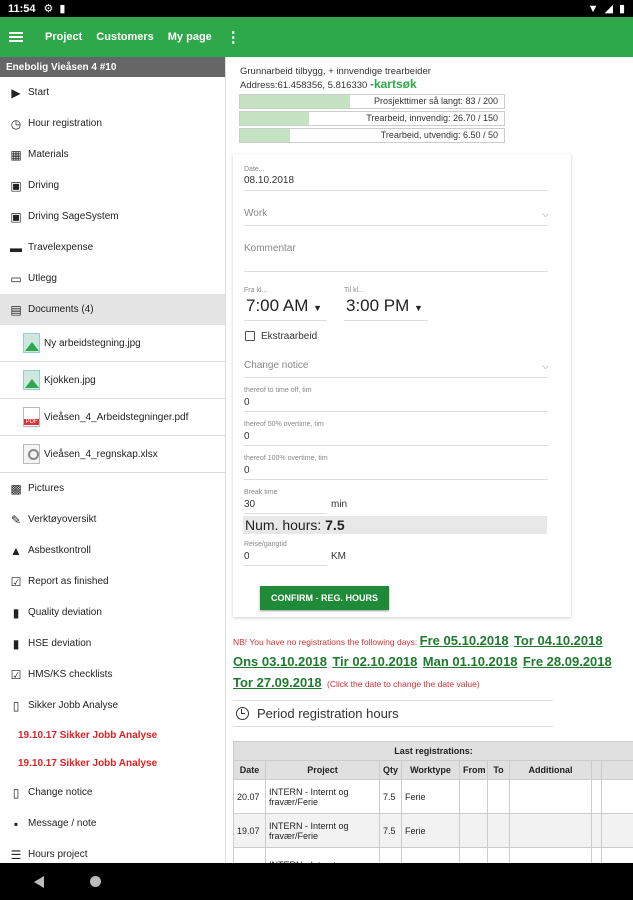 The height and width of the screenshot is (900, 633). Describe the element at coordinates (277, 682) in the screenshot. I see `missing-date-link: Tor 27.09.2018` at that location.